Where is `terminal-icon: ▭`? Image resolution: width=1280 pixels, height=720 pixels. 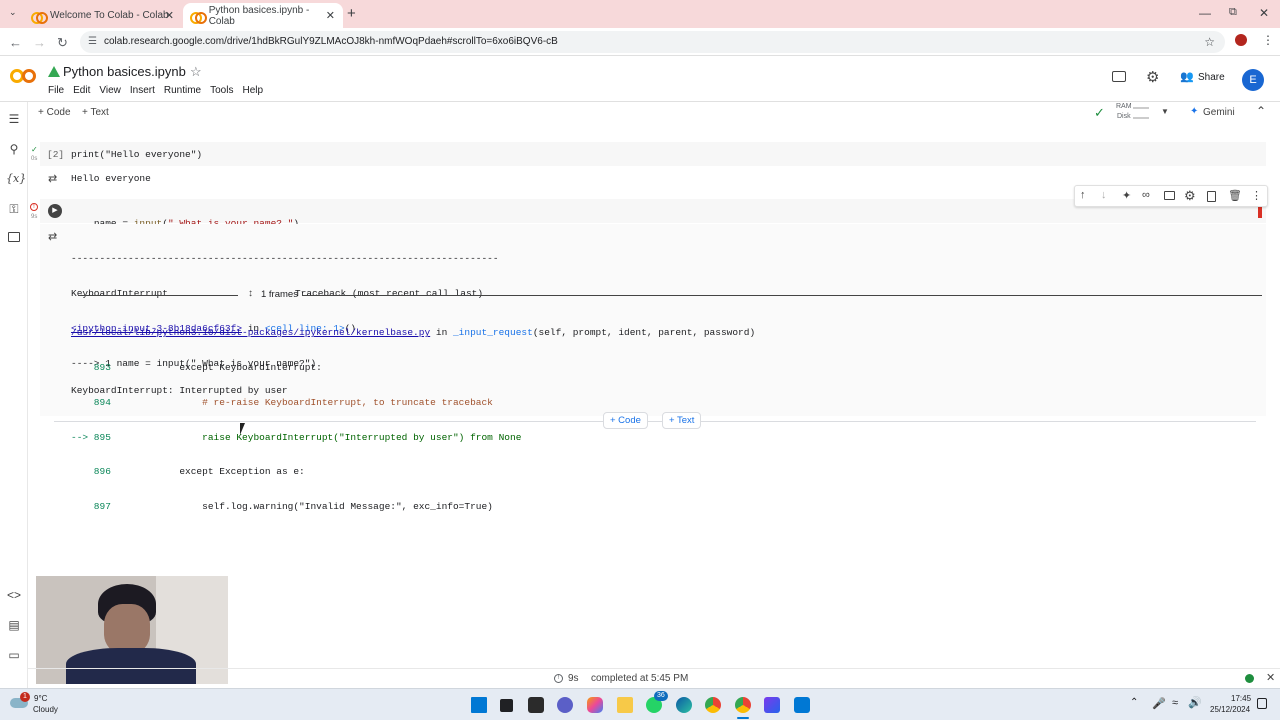 terminal-icon: ▭ is located at coordinates (14, 655).